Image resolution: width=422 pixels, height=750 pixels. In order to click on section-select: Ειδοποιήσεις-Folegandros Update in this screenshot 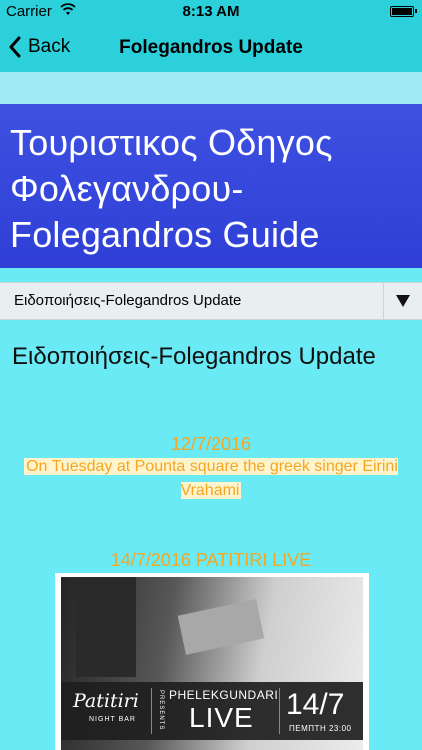, I will do `click(211, 301)`.